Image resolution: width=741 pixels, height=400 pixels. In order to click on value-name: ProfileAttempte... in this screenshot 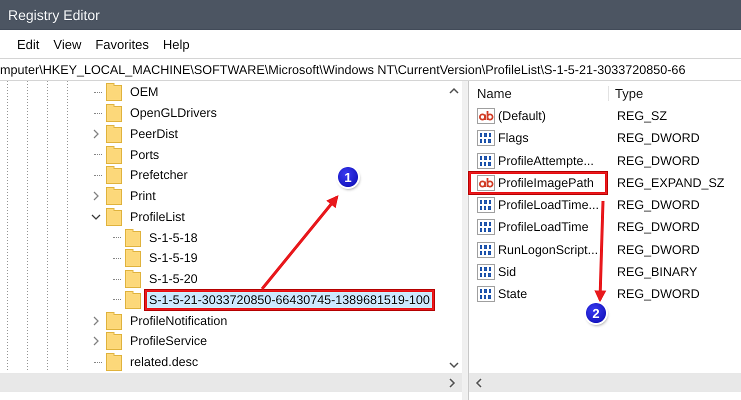, I will do `click(546, 161)`.